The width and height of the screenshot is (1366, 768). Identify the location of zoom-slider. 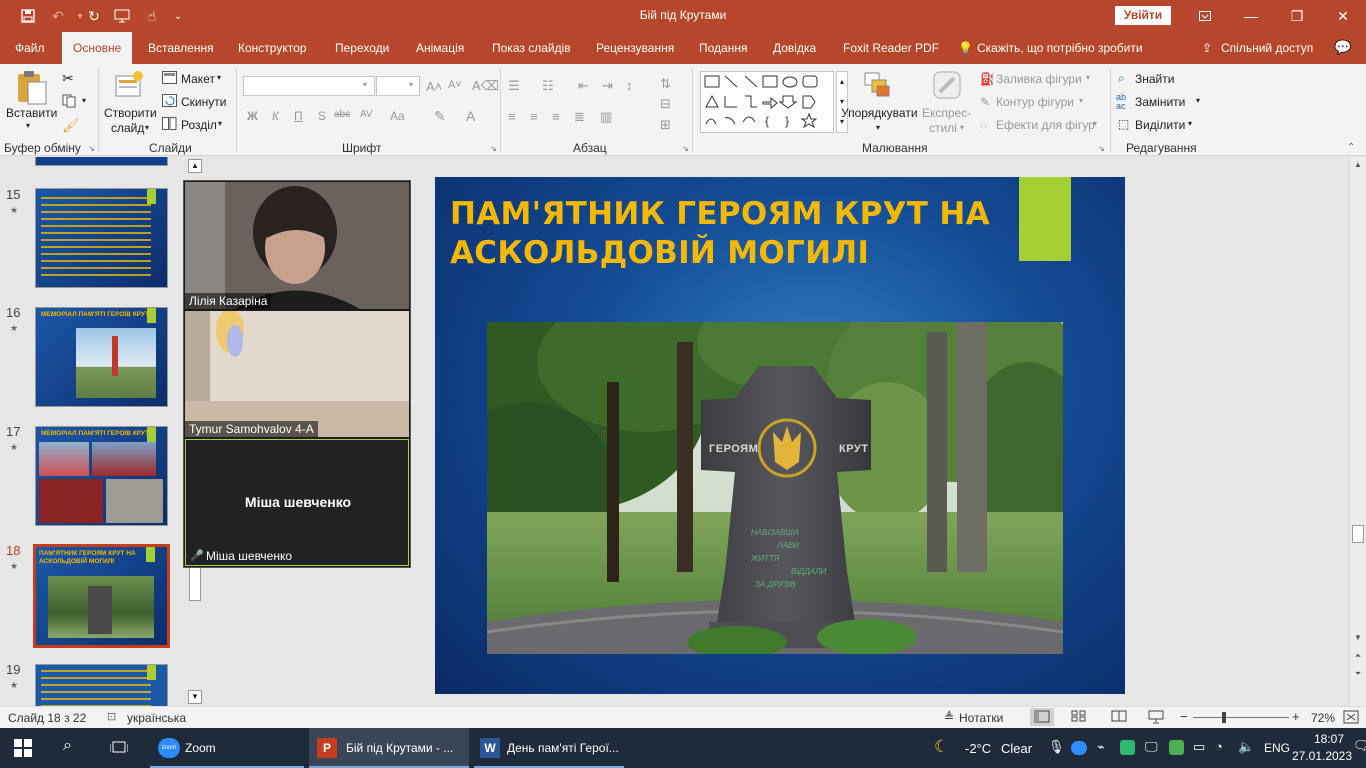
(1241, 717).